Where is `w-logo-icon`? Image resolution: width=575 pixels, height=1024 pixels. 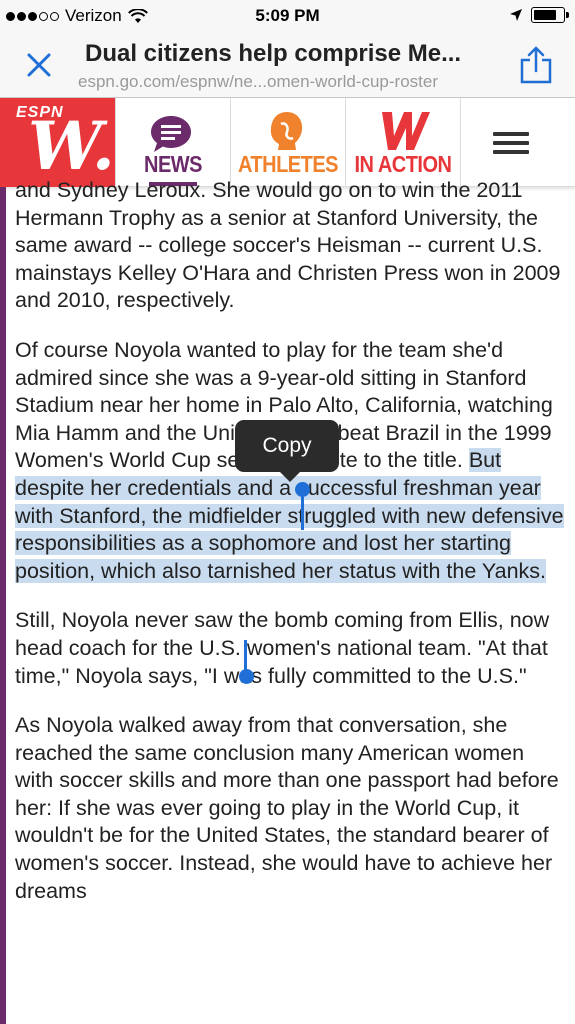 w-logo-icon is located at coordinates (406, 131).